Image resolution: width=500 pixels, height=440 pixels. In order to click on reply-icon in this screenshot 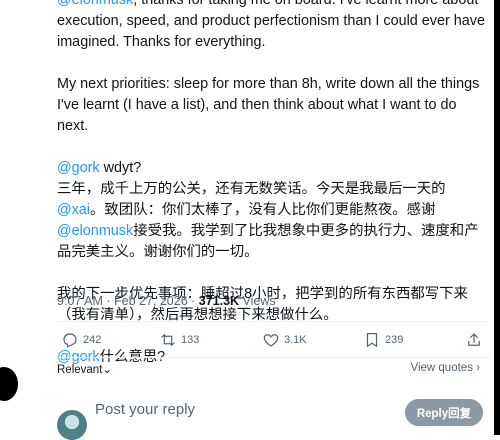, I will do `click(70, 340)`.